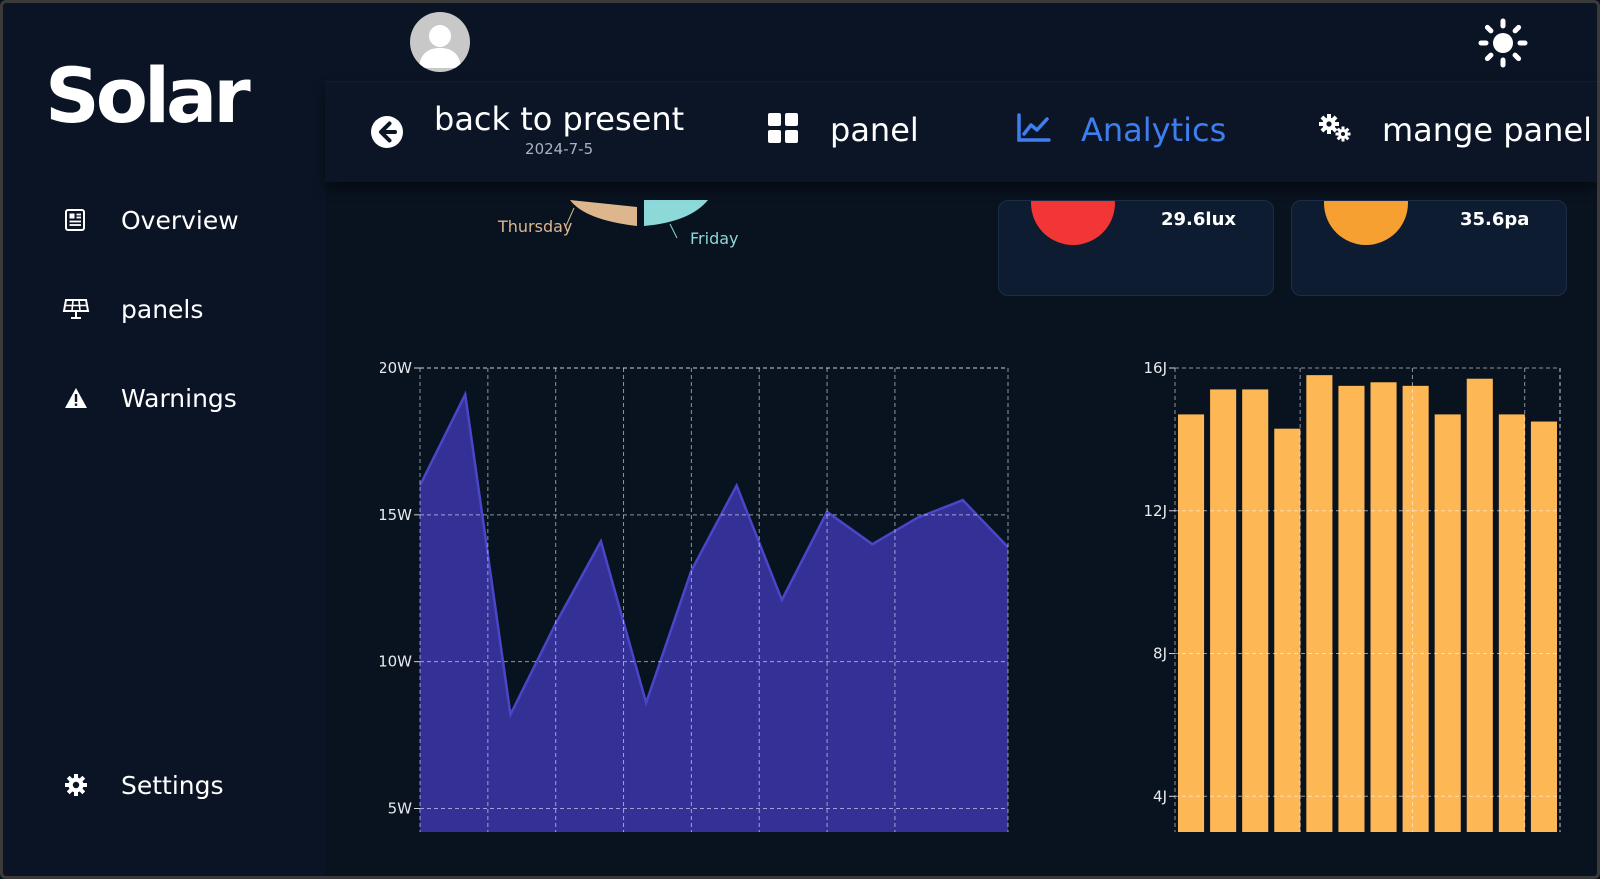 The width and height of the screenshot is (1600, 879). I want to click on back-to-present-button: back to present 2024-7-5, so click(527, 129).